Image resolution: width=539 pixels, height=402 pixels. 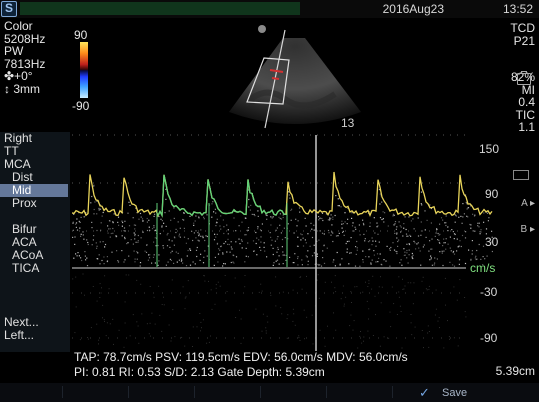 What do you see at coordinates (521, 175) in the screenshot?
I see `sweep-speed-icon` at bounding box center [521, 175].